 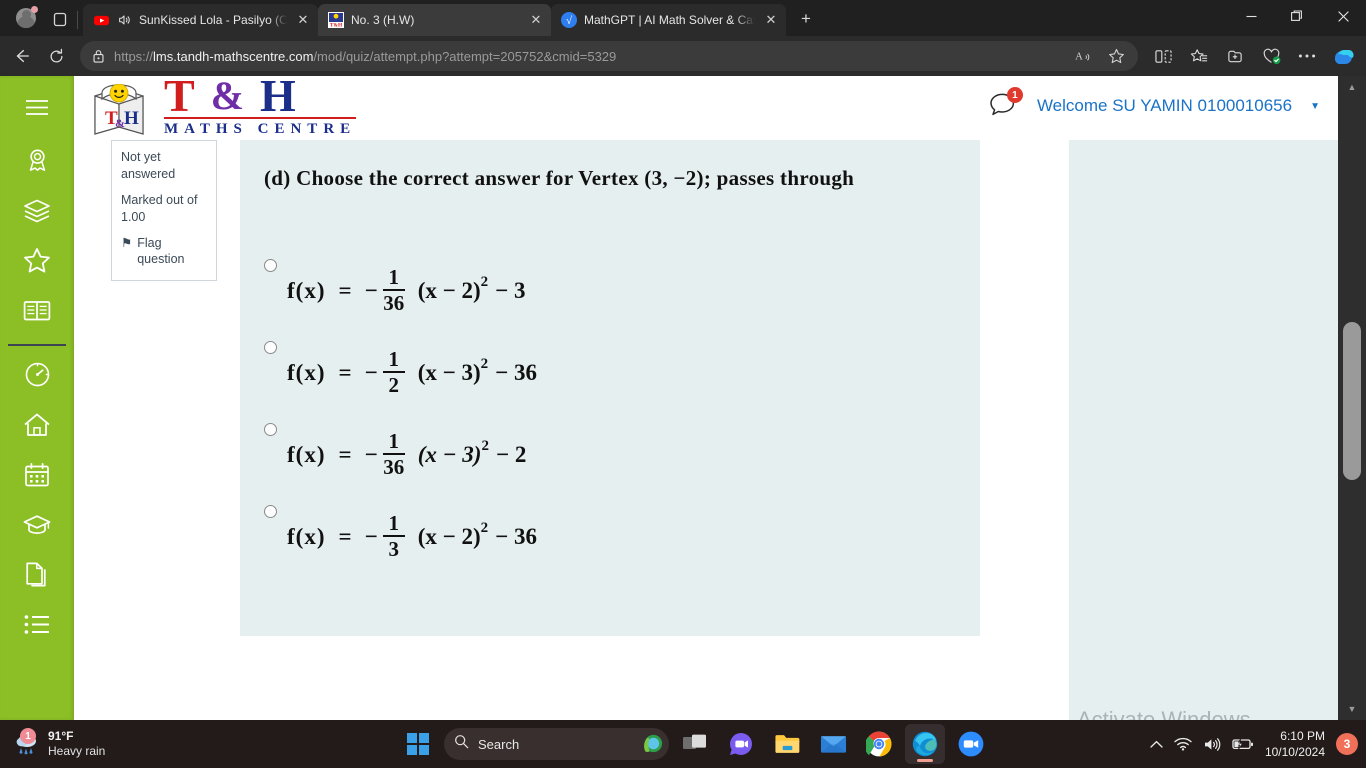 What do you see at coordinates (124, 20) in the screenshot?
I see `audio-playing-icon` at bounding box center [124, 20].